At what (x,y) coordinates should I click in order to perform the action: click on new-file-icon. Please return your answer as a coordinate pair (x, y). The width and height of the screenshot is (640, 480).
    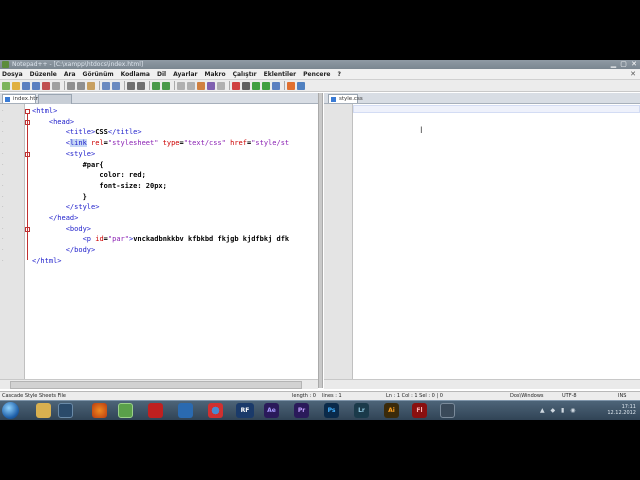
    Looking at the image, I should click on (6, 85).